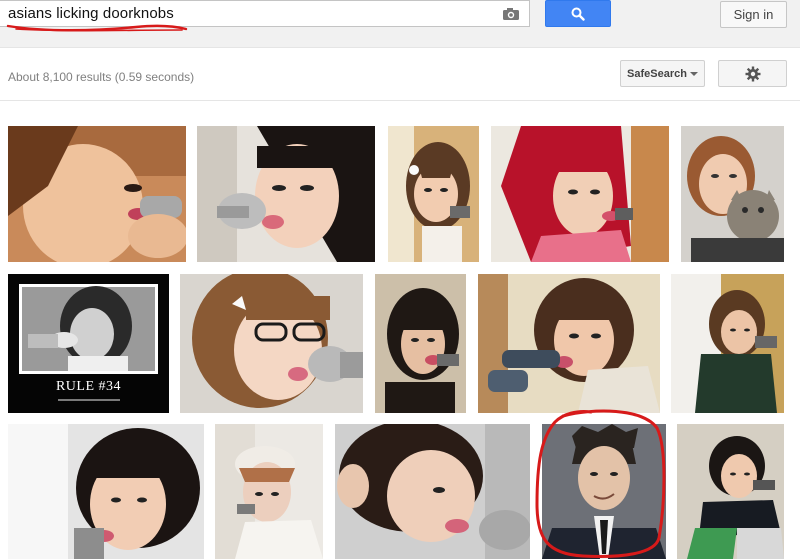 Image resolution: width=800 pixels, height=559 pixels. What do you see at coordinates (265, 16) in the screenshot?
I see `search-input: asians licking doorknobs` at bounding box center [265, 16].